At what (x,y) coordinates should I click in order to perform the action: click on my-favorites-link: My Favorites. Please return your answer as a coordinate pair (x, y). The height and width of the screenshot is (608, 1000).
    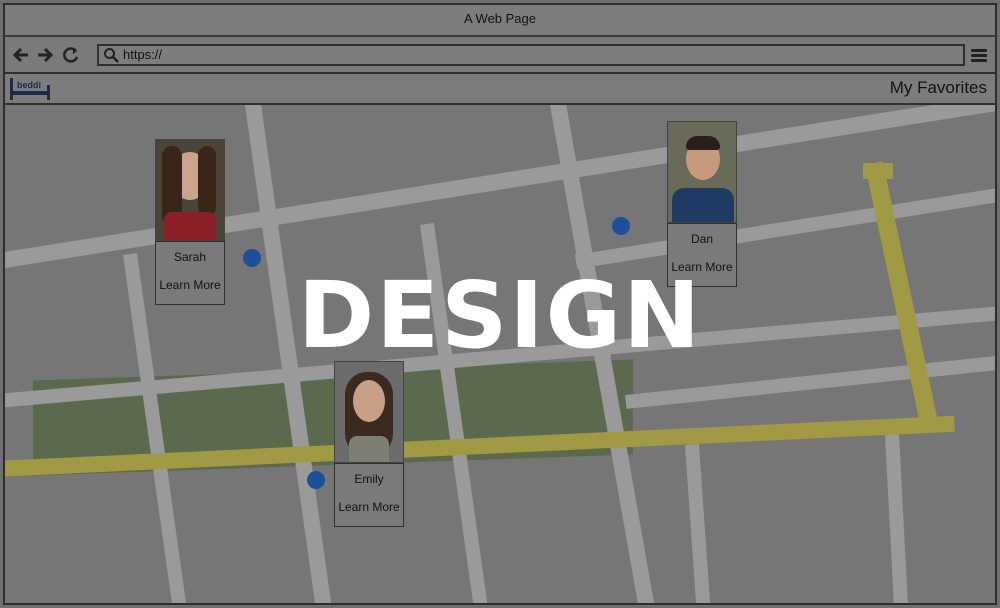
    Looking at the image, I should click on (938, 88).